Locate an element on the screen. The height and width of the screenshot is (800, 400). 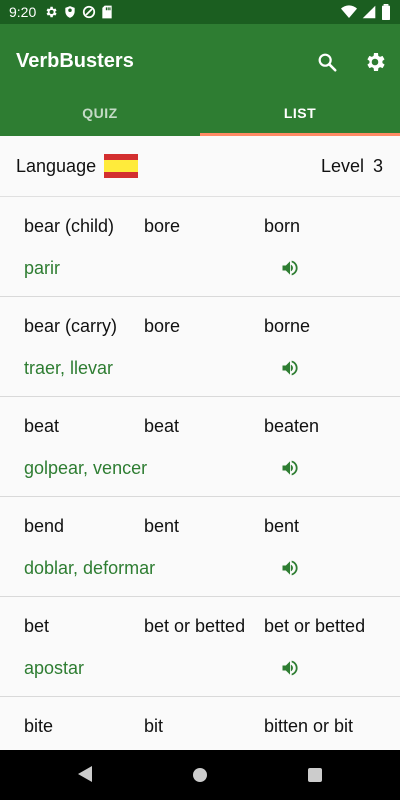
app-title: VerbBusters is located at coordinates (75, 61).